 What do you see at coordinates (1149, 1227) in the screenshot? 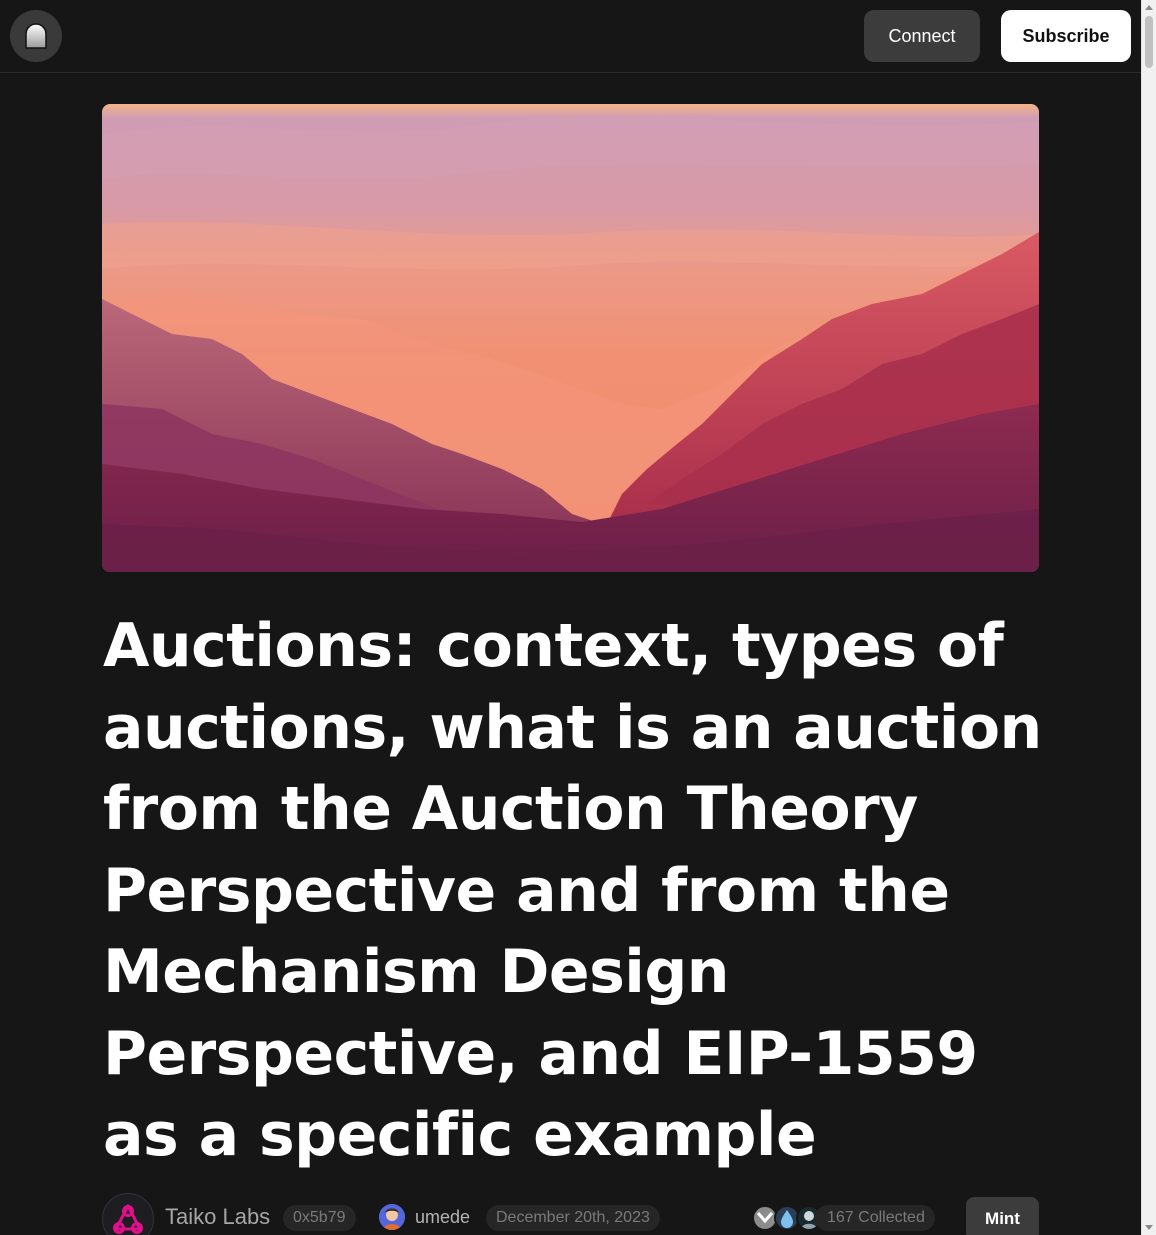
I see `scroll-down-arrow-icon` at bounding box center [1149, 1227].